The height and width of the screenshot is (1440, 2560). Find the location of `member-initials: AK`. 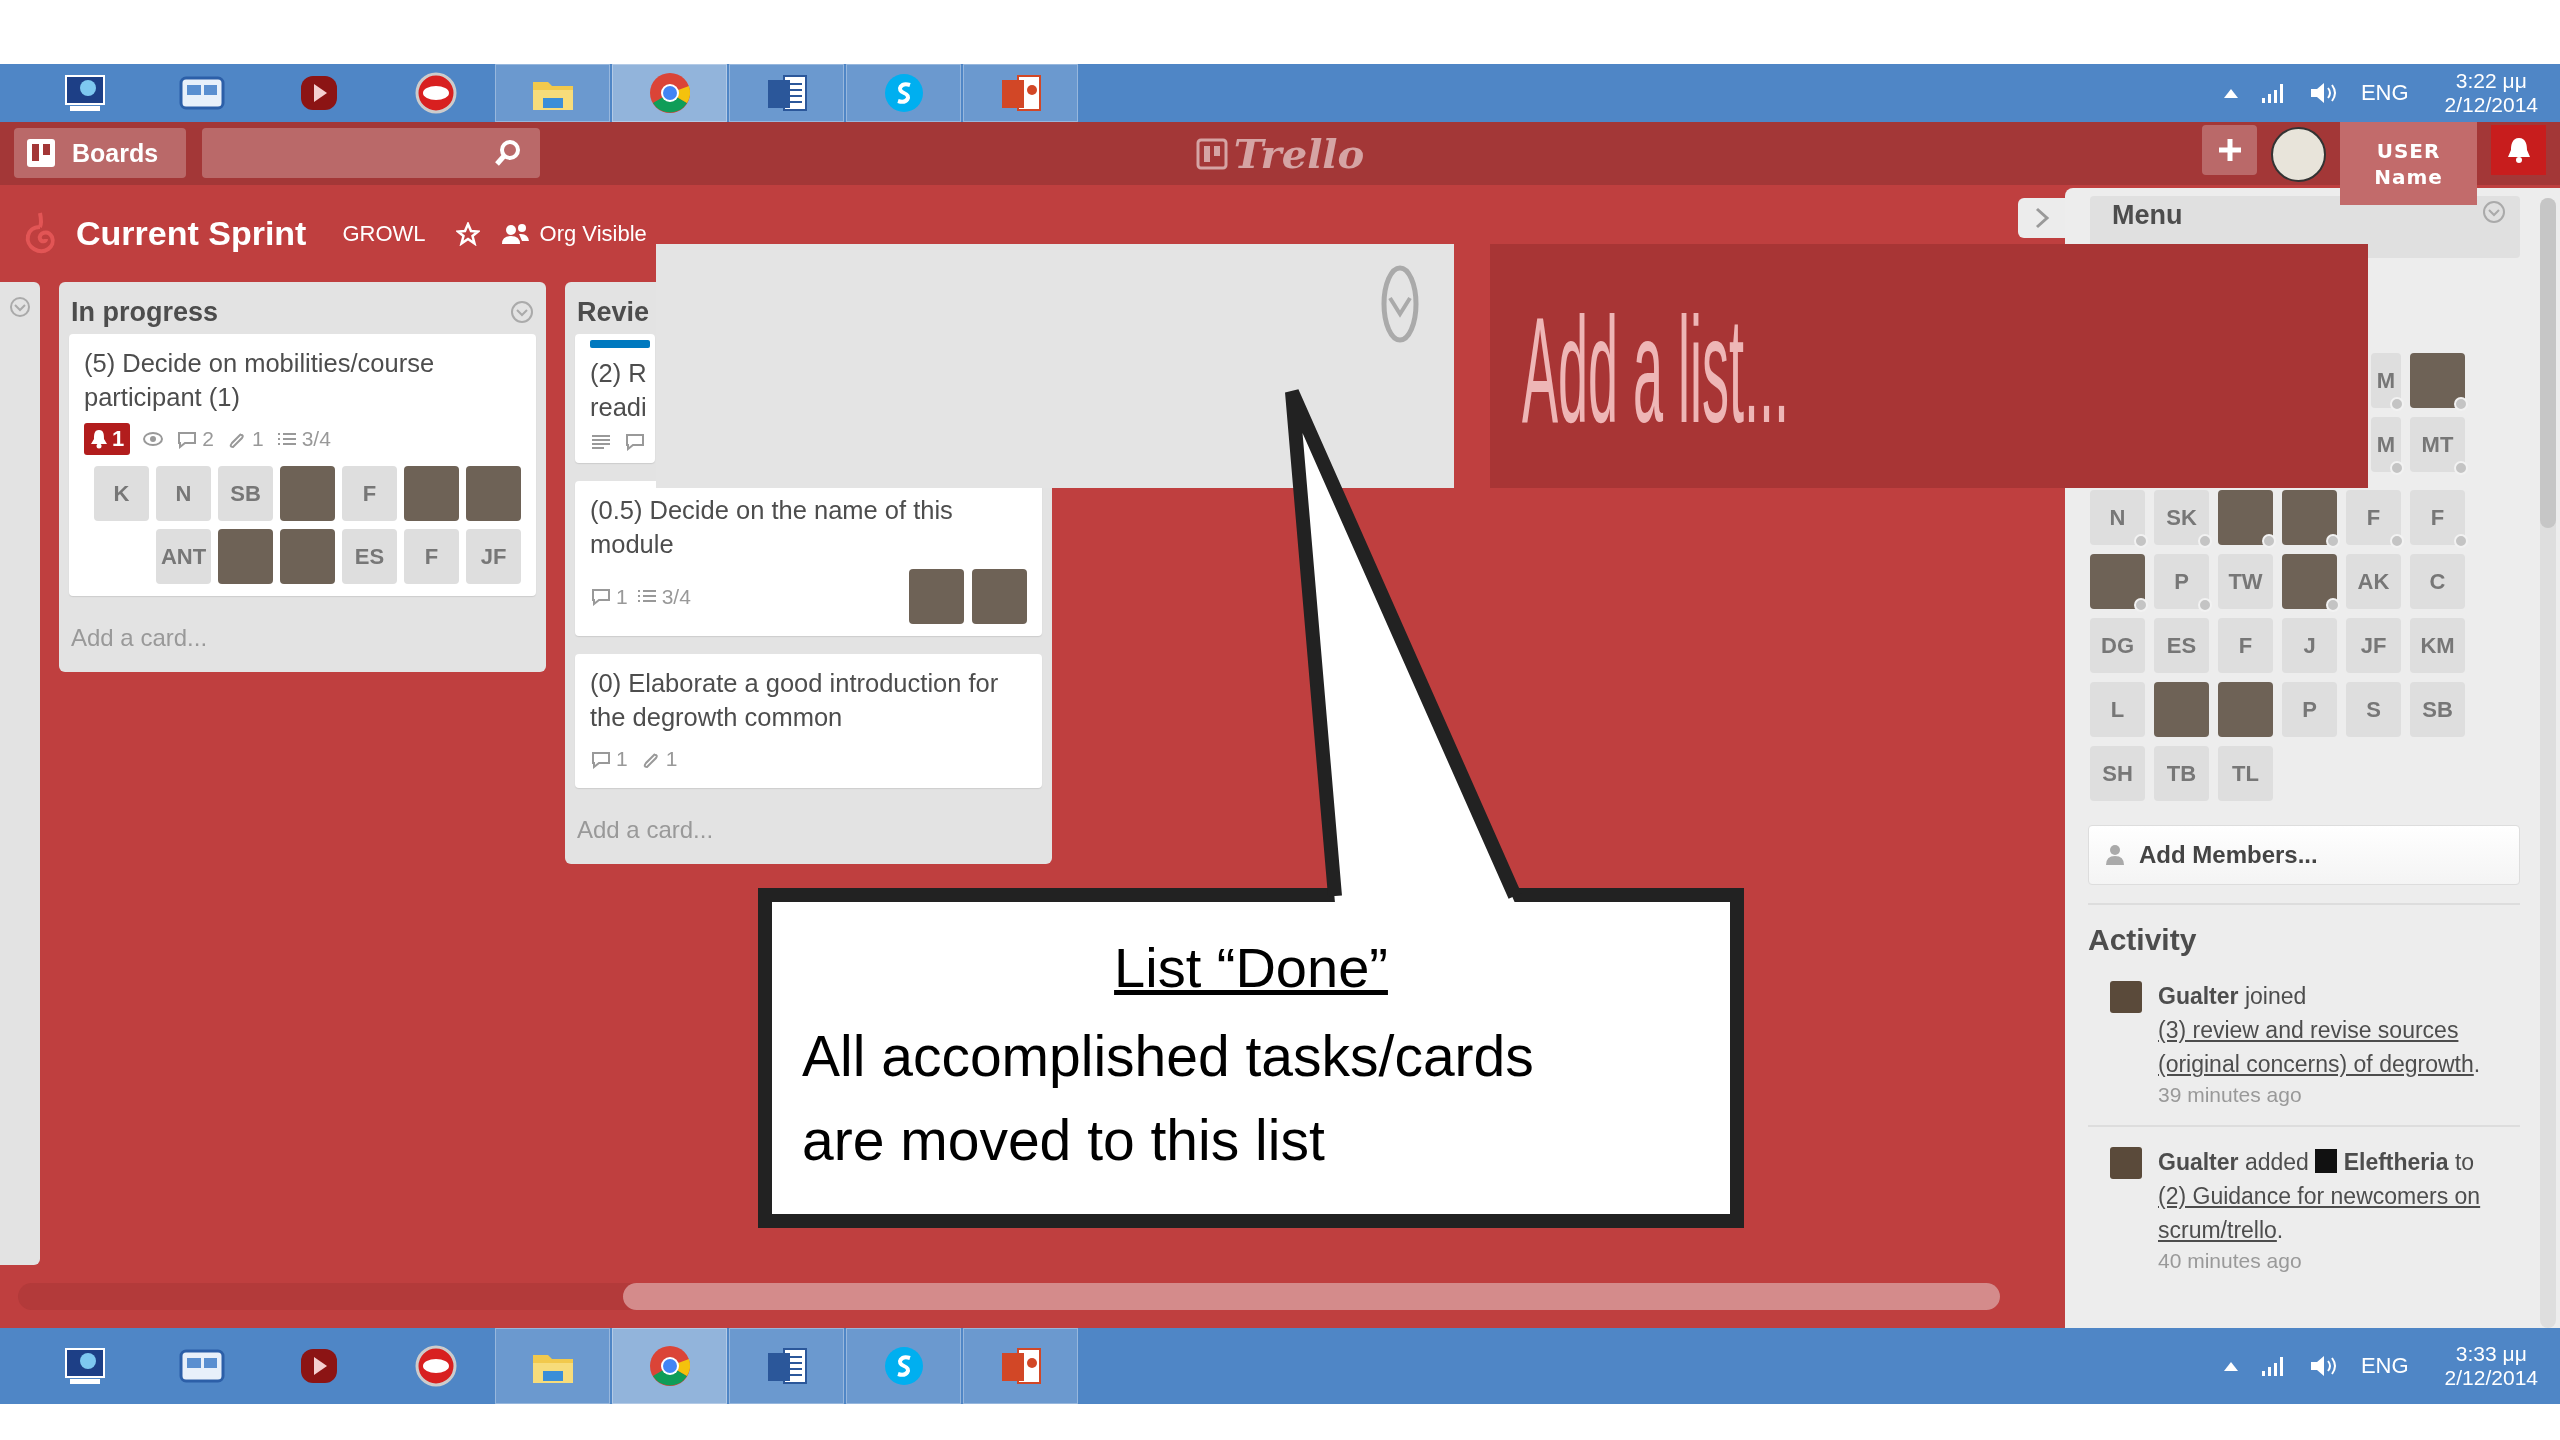

member-initials: AK is located at coordinates (2373, 581).